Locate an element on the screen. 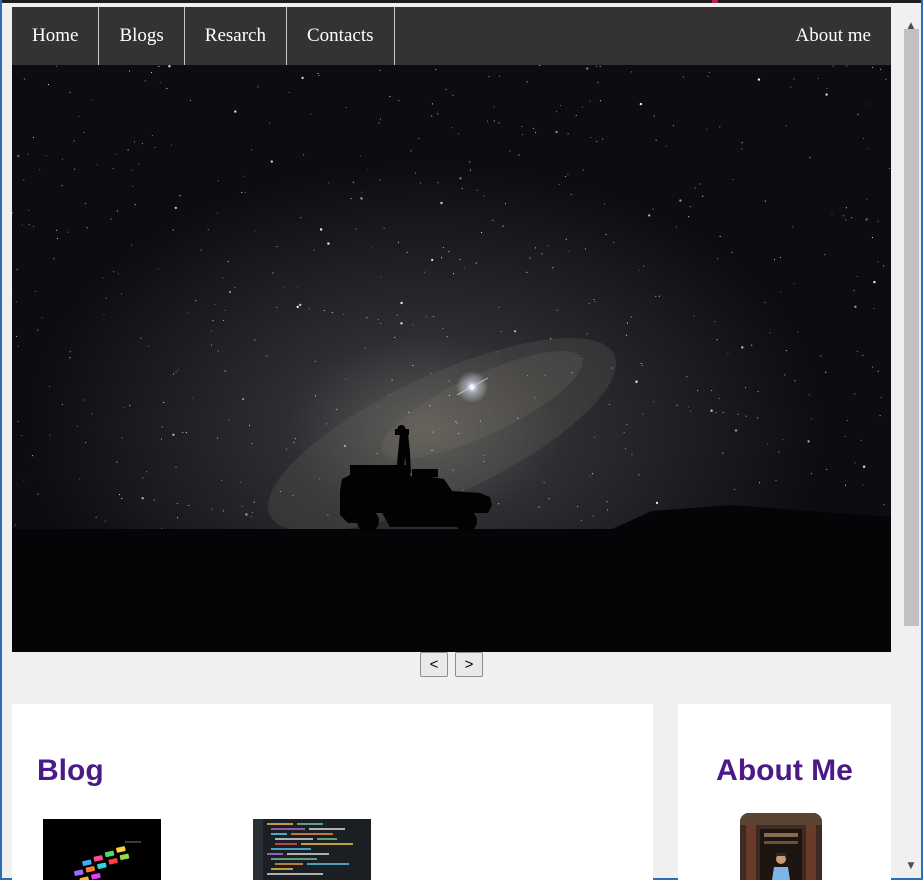  slider-prev-button: < is located at coordinates (434, 664).